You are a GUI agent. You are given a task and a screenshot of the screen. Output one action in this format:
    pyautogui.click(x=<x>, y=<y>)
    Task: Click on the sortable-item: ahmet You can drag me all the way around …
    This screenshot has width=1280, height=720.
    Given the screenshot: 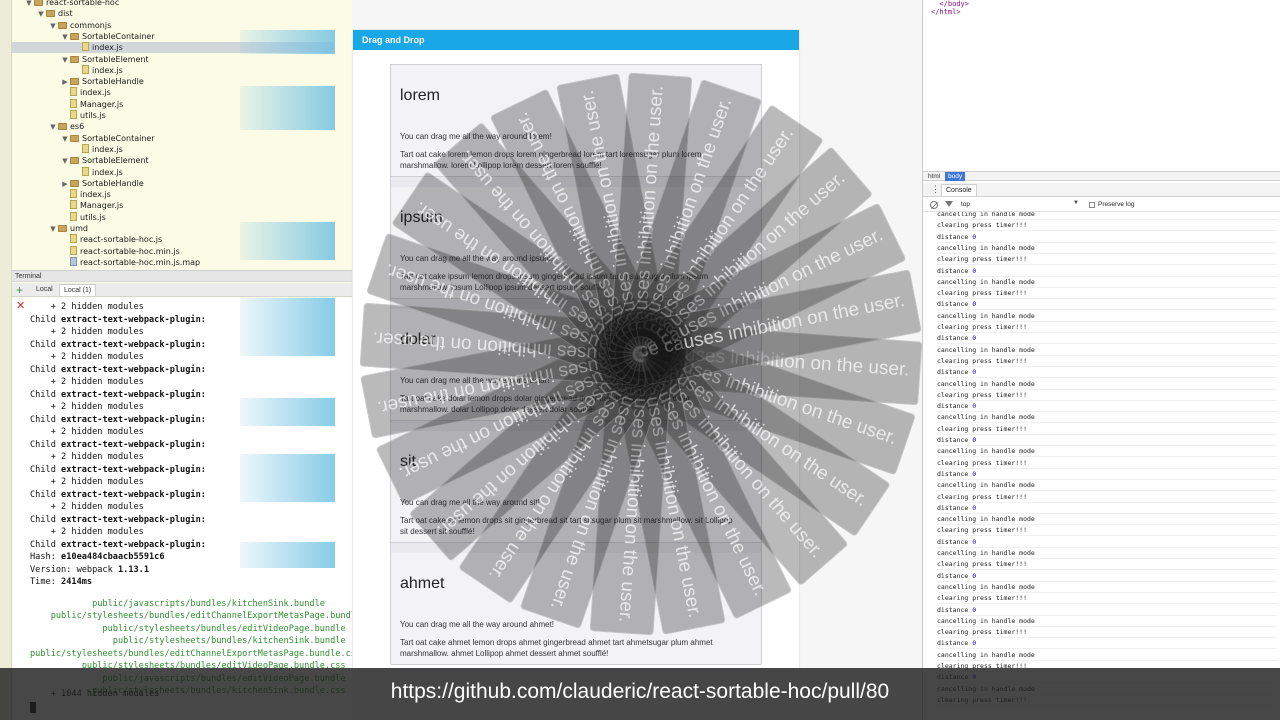 What is the action you would take?
    pyautogui.click(x=576, y=609)
    